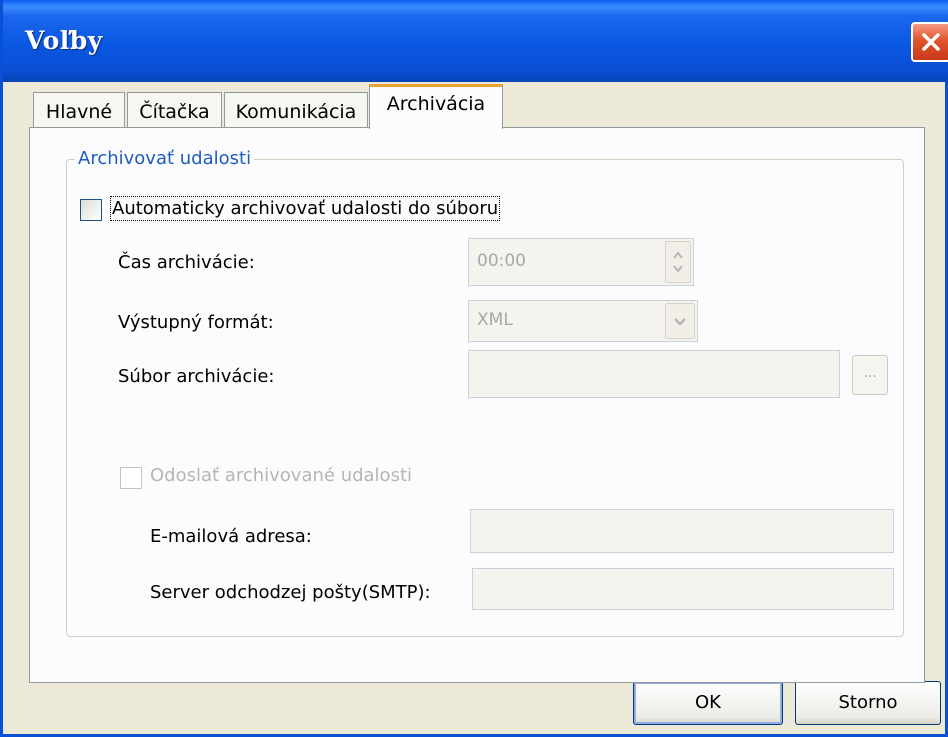 The height and width of the screenshot is (737, 948). I want to click on title-bar: Voľby, so click(475, 41).